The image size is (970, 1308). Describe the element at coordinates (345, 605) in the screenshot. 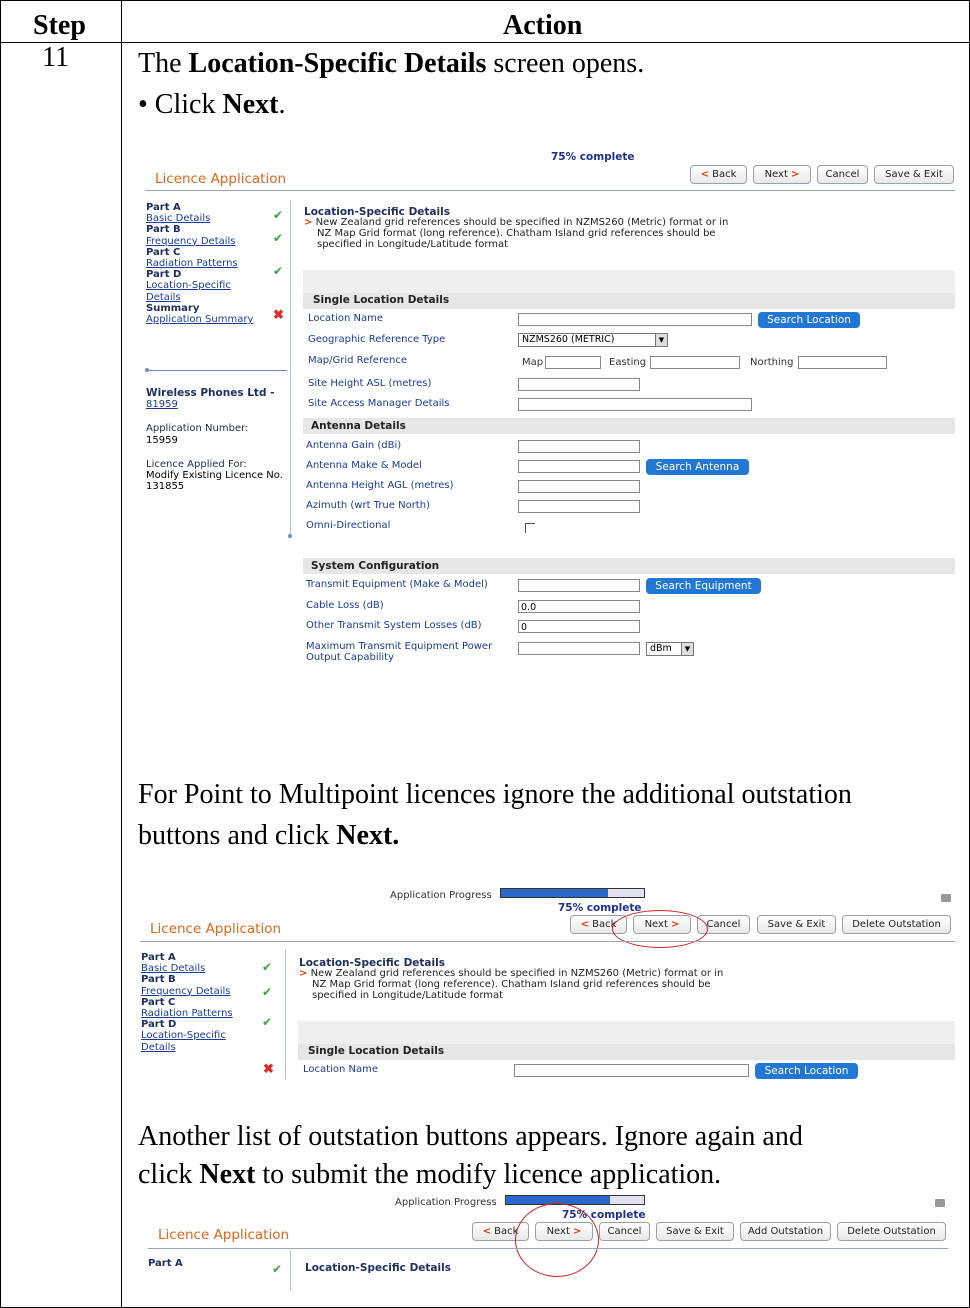

I see `cable-loss-label: Cable Loss (dB)` at that location.